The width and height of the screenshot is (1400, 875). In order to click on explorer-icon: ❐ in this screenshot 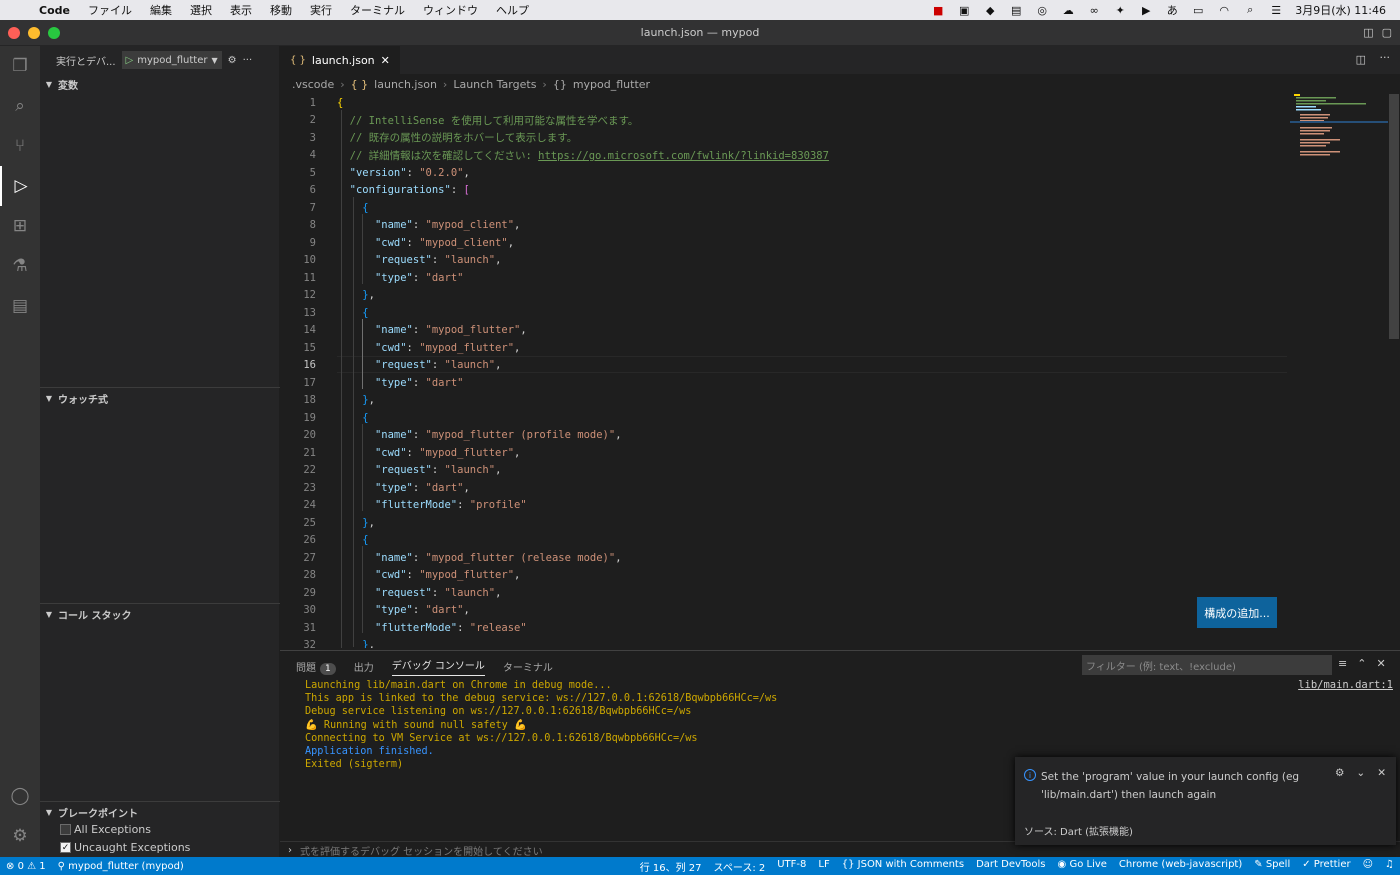, I will do `click(20, 66)`.